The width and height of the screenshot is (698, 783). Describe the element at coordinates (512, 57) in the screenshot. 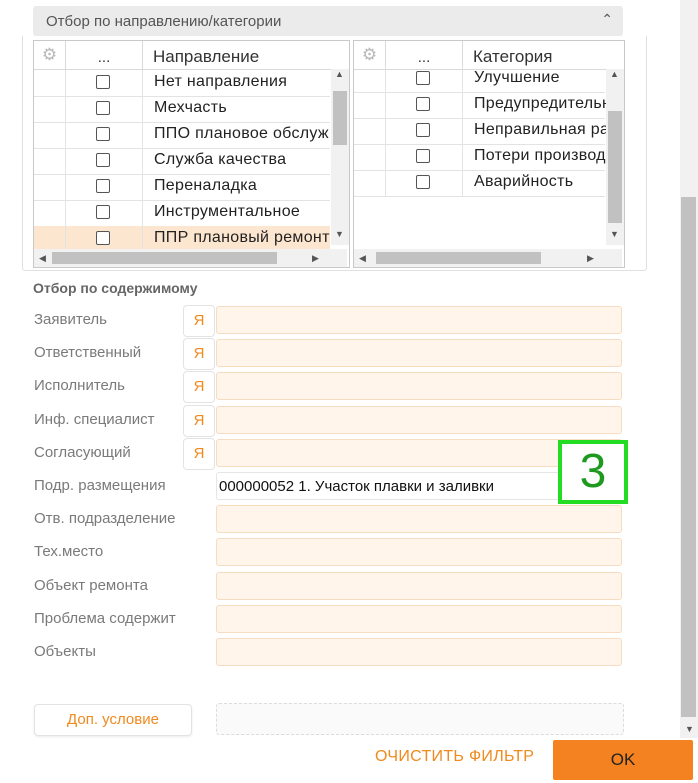

I see `column-header-category: Категория` at that location.